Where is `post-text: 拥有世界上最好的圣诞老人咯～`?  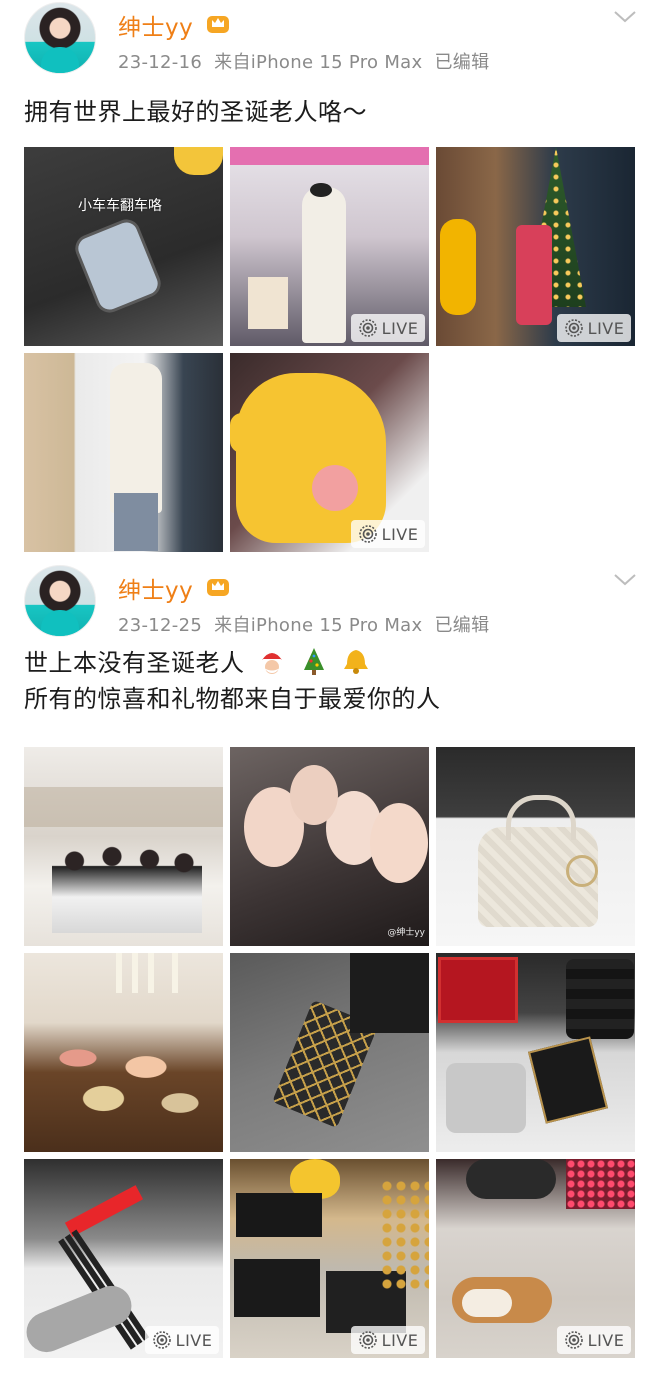 post-text: 拥有世界上最好的圣诞老人咯～ is located at coordinates (195, 112).